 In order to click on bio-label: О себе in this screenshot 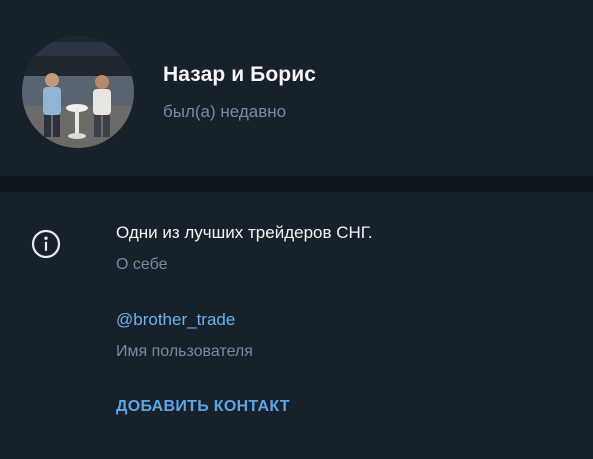, I will do `click(142, 264)`.